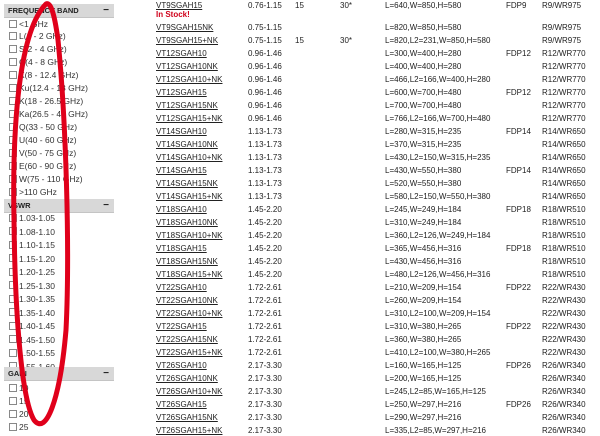 The image size is (600, 436). I want to click on freq-option: Ku(12.4 - 18 GHz), so click(48, 88).